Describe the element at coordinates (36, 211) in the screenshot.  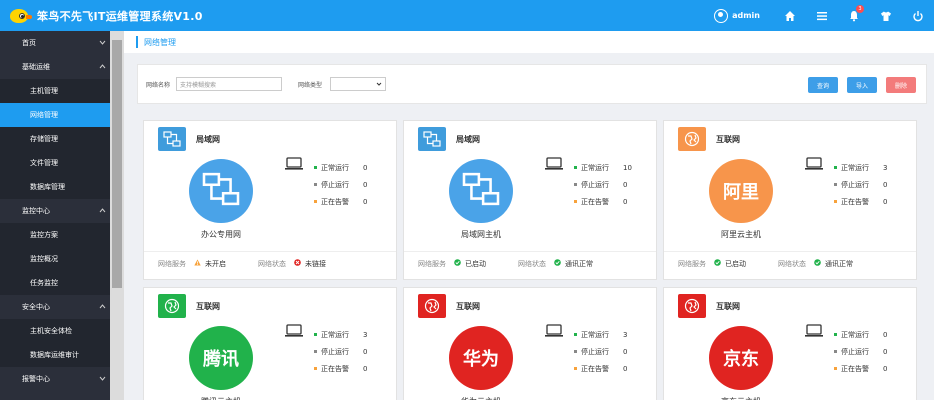
I see `sidebar-item-label: 监控中心` at that location.